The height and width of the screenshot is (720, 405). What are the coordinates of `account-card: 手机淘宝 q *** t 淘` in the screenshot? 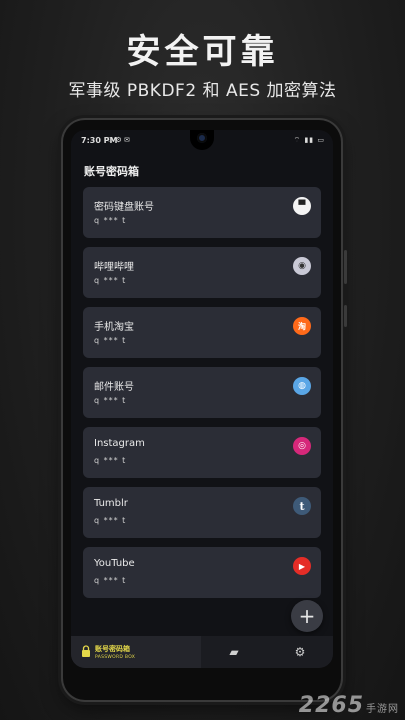 It's located at (202, 332).